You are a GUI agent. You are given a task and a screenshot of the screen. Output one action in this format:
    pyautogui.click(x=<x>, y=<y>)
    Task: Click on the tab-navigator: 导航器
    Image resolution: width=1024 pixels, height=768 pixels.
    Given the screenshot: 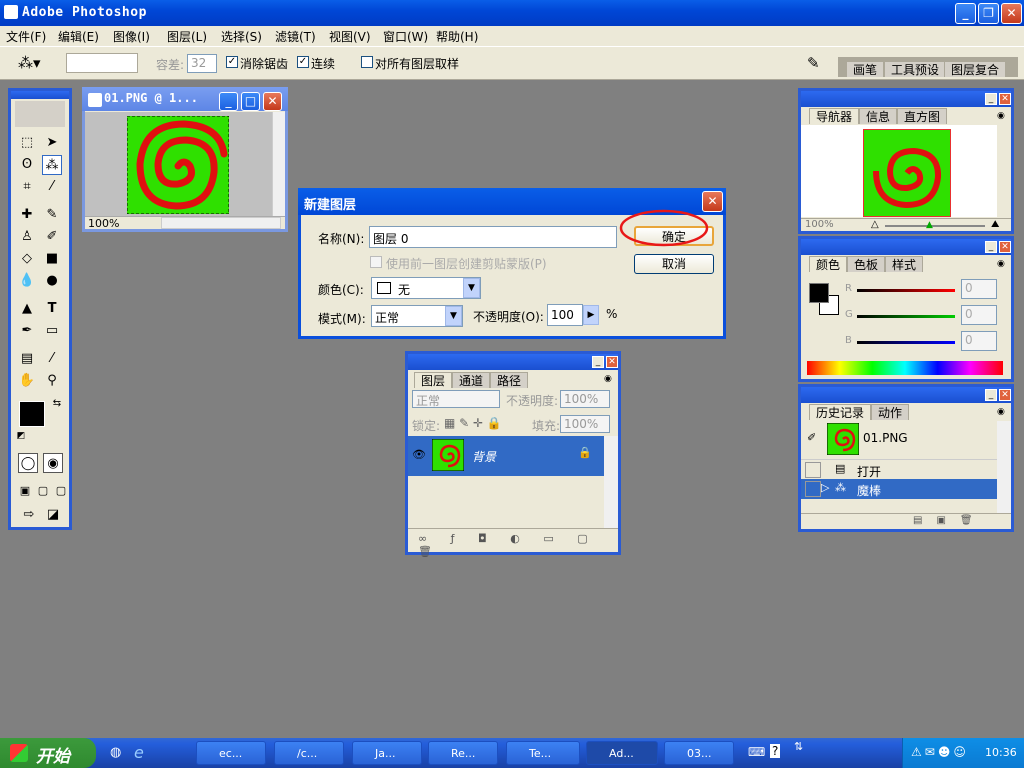 What is the action you would take?
    pyautogui.click(x=834, y=116)
    